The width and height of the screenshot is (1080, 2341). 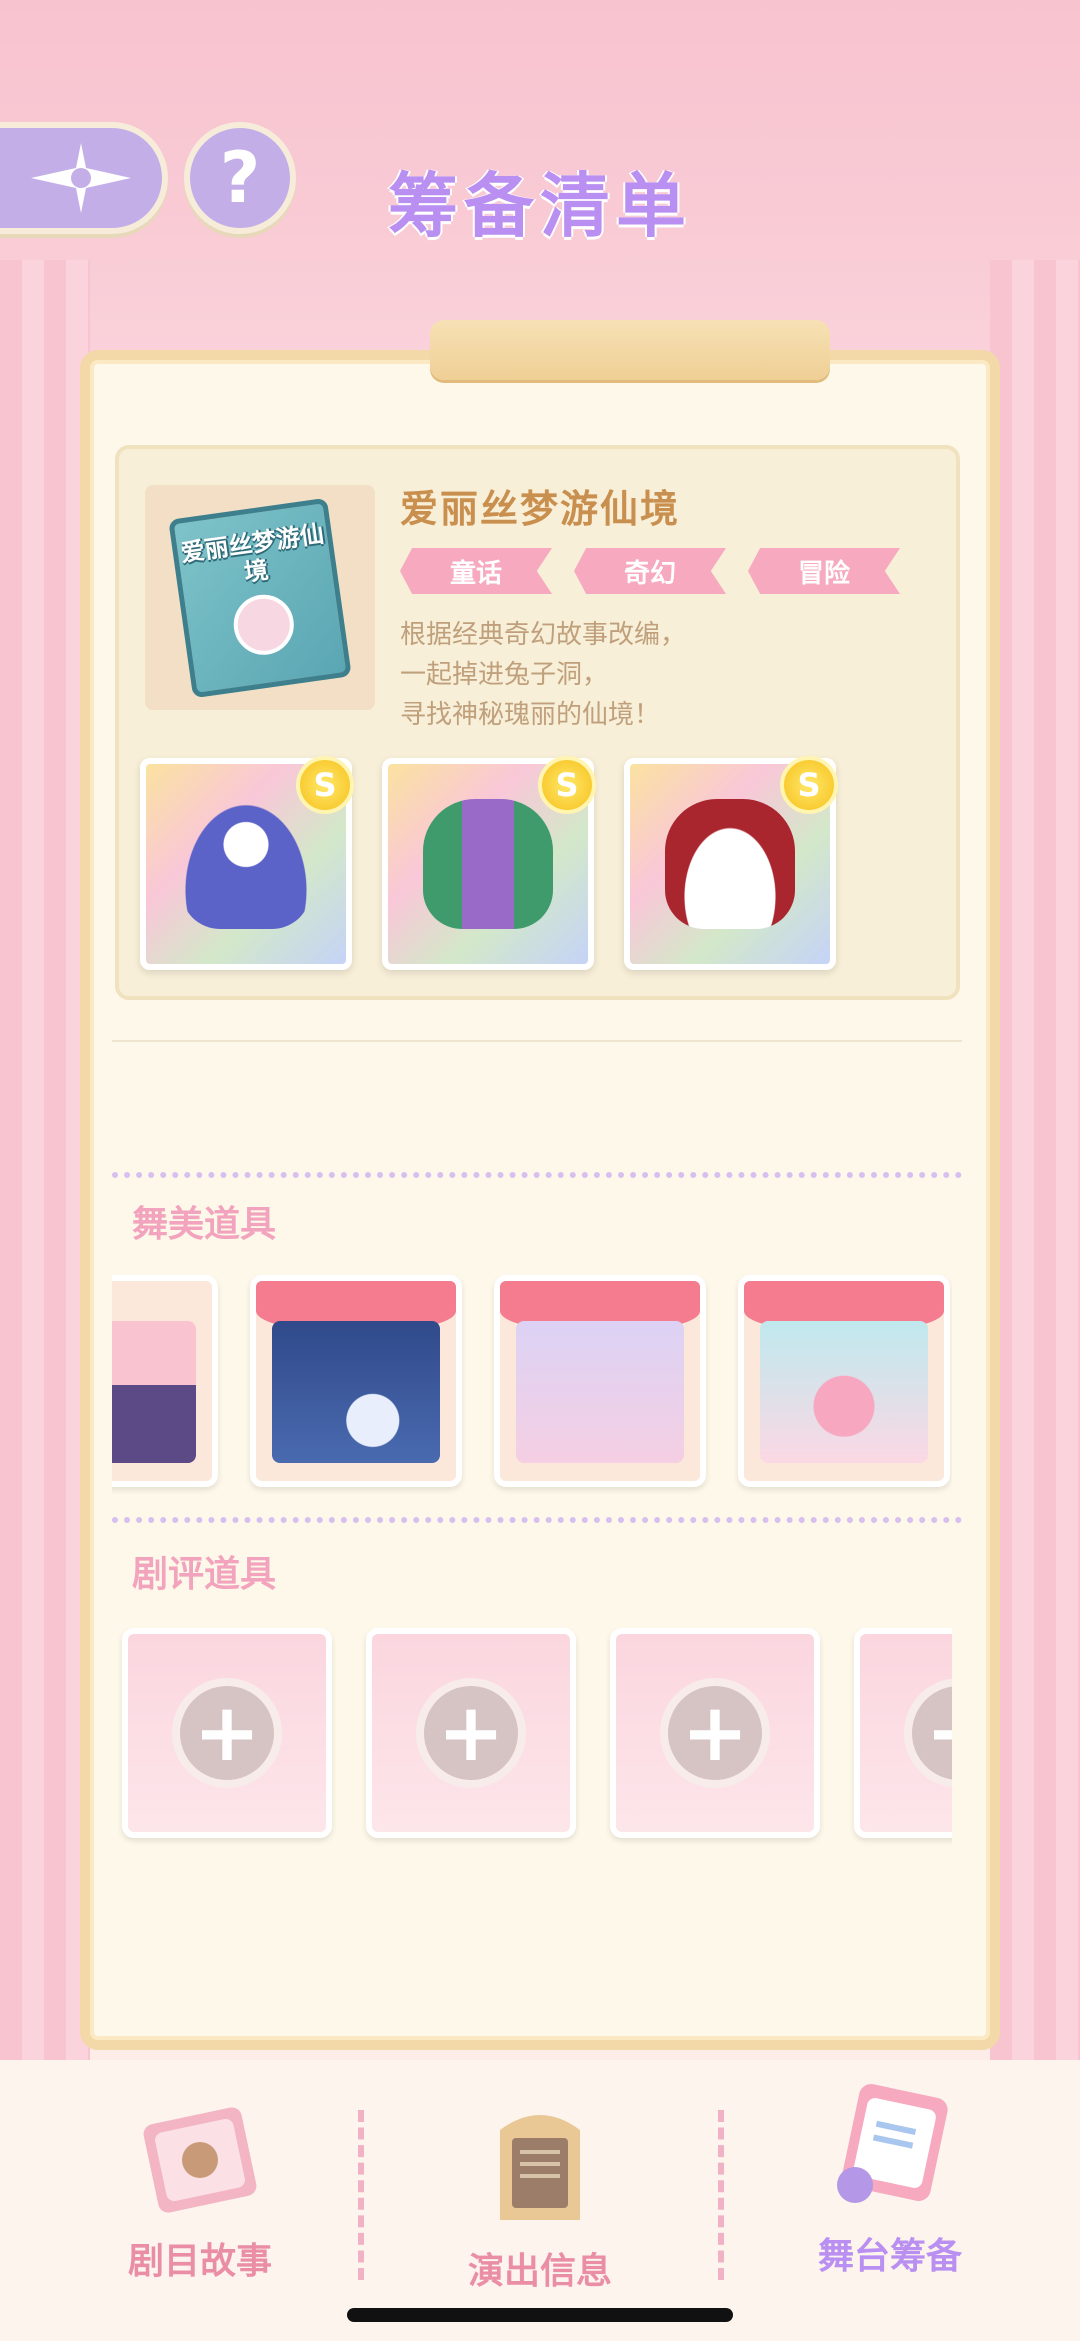 I want to click on green-suit-icon, so click(x=488, y=864).